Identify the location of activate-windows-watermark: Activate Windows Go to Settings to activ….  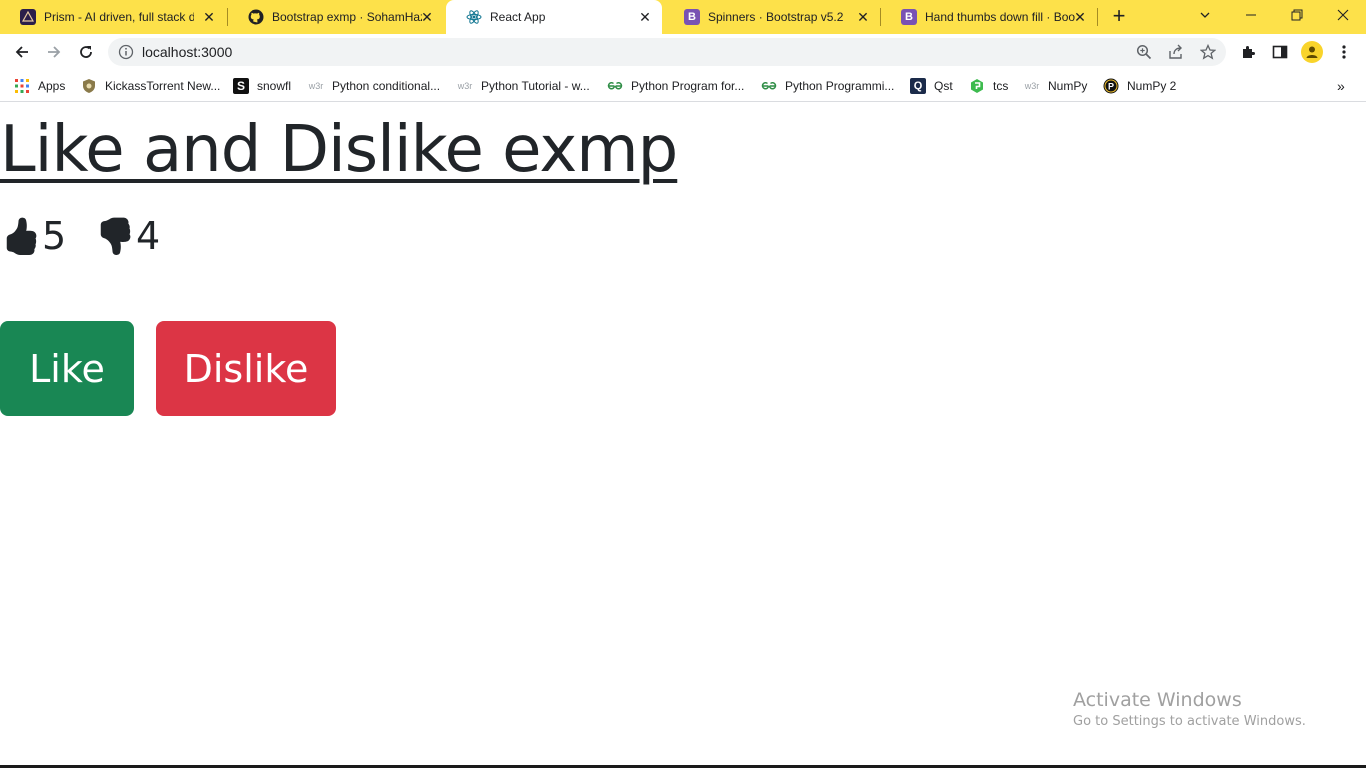
(1189, 711).